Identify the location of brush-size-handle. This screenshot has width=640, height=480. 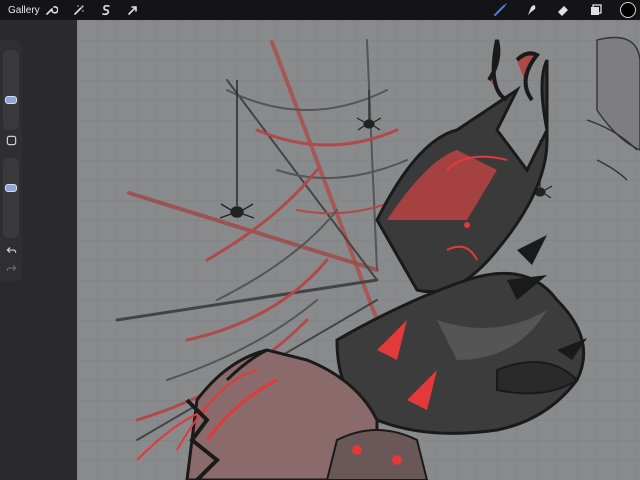
(11, 100).